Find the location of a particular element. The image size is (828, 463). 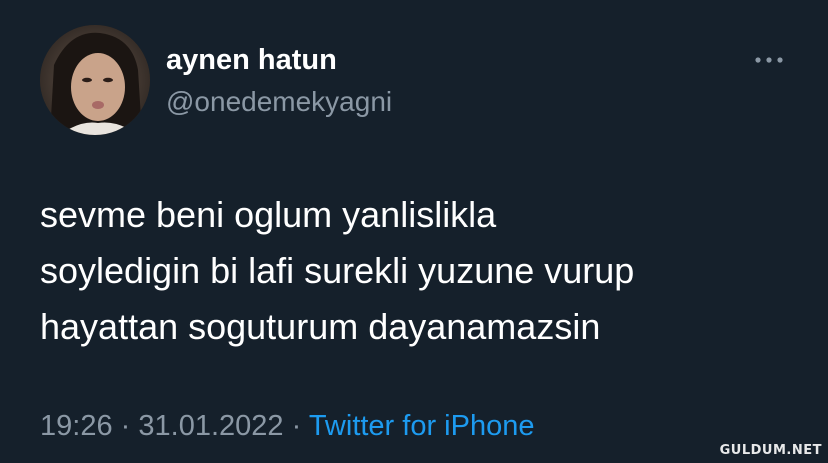

tweet-time: 19:26 is located at coordinates (76, 426).